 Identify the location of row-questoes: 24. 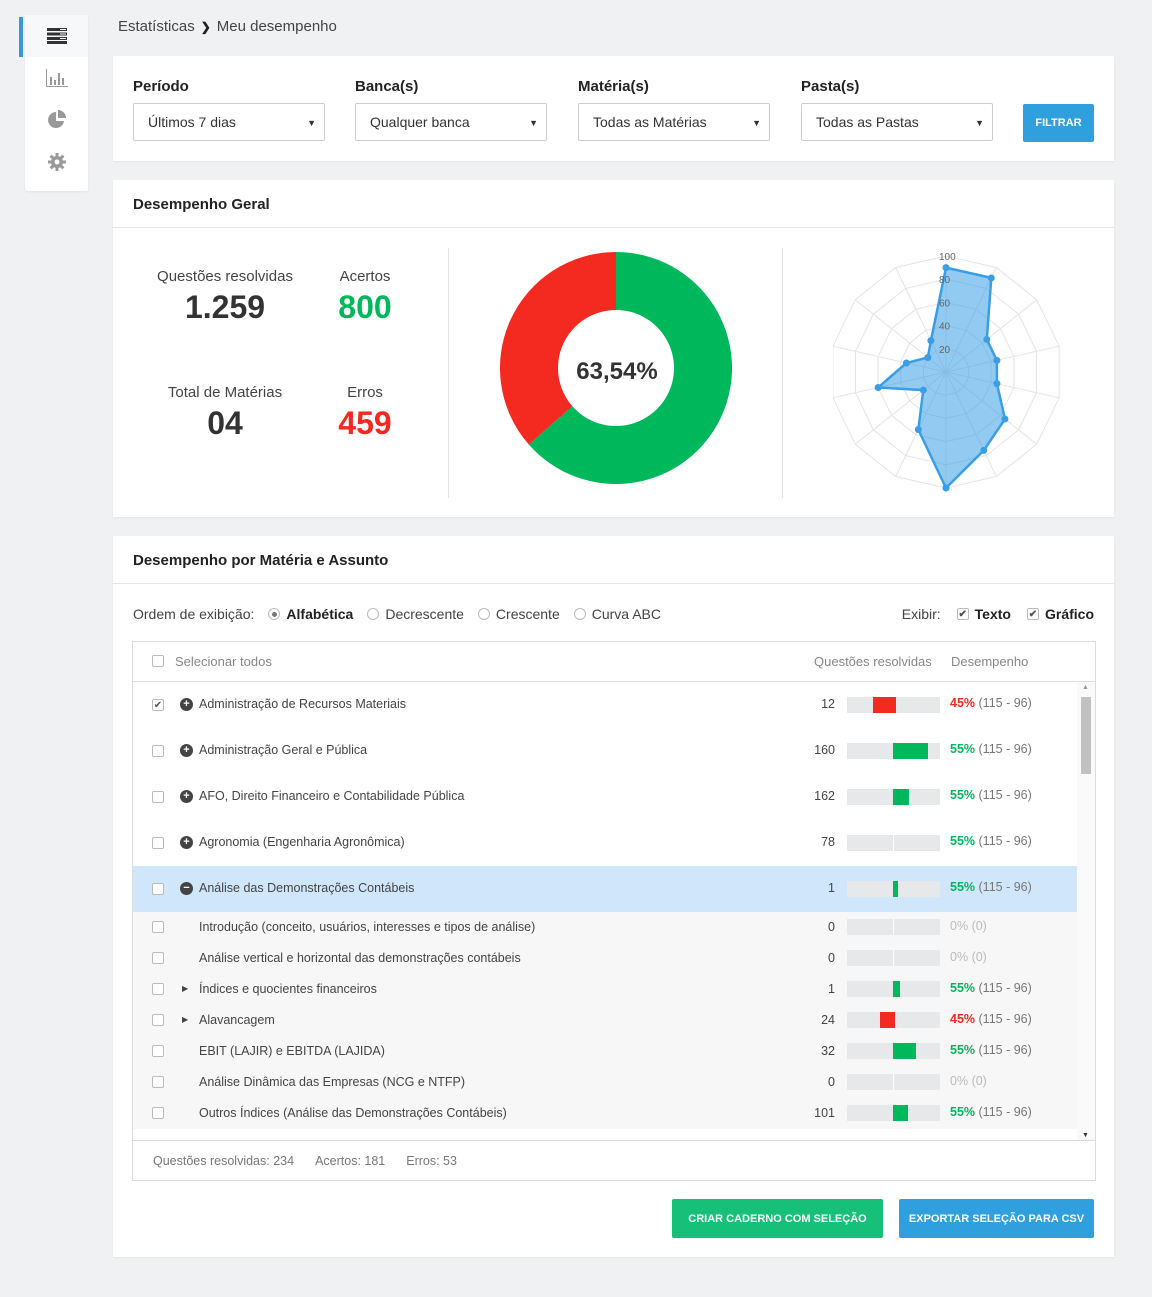
(828, 1020).